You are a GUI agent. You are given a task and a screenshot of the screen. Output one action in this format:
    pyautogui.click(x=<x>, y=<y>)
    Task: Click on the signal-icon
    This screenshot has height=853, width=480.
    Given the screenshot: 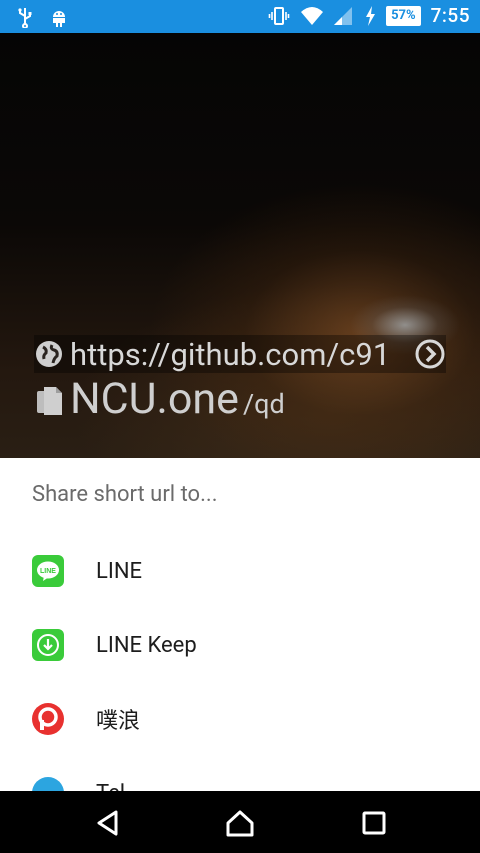 What is the action you would take?
    pyautogui.click(x=343, y=16)
    